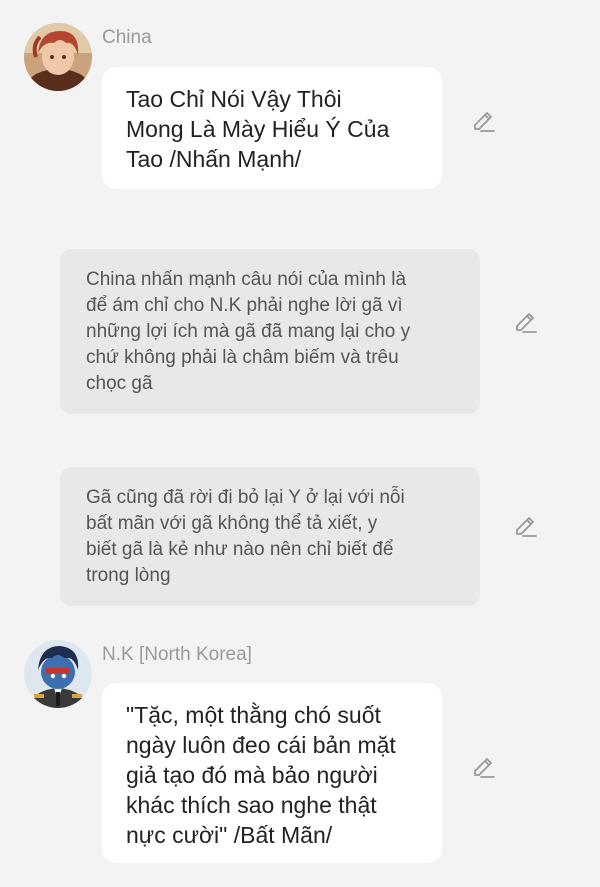 This screenshot has width=600, height=887. I want to click on avatar-north-korea, so click(58, 674).